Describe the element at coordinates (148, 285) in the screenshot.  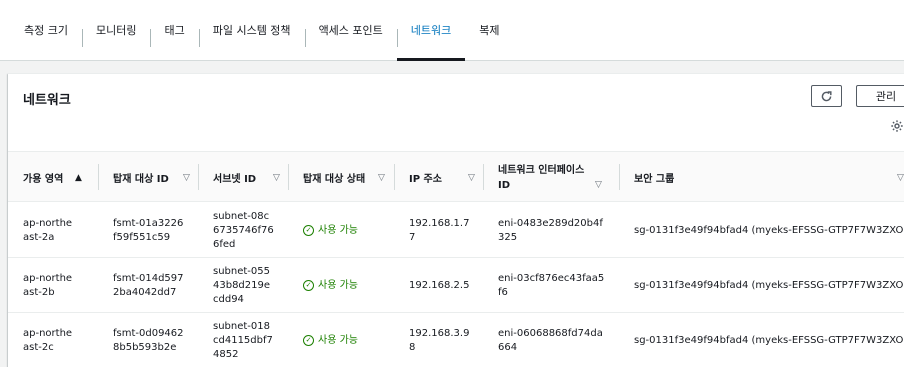
I see `cell-mount-target-id: fsmt-014d5972ba4042dd7` at that location.